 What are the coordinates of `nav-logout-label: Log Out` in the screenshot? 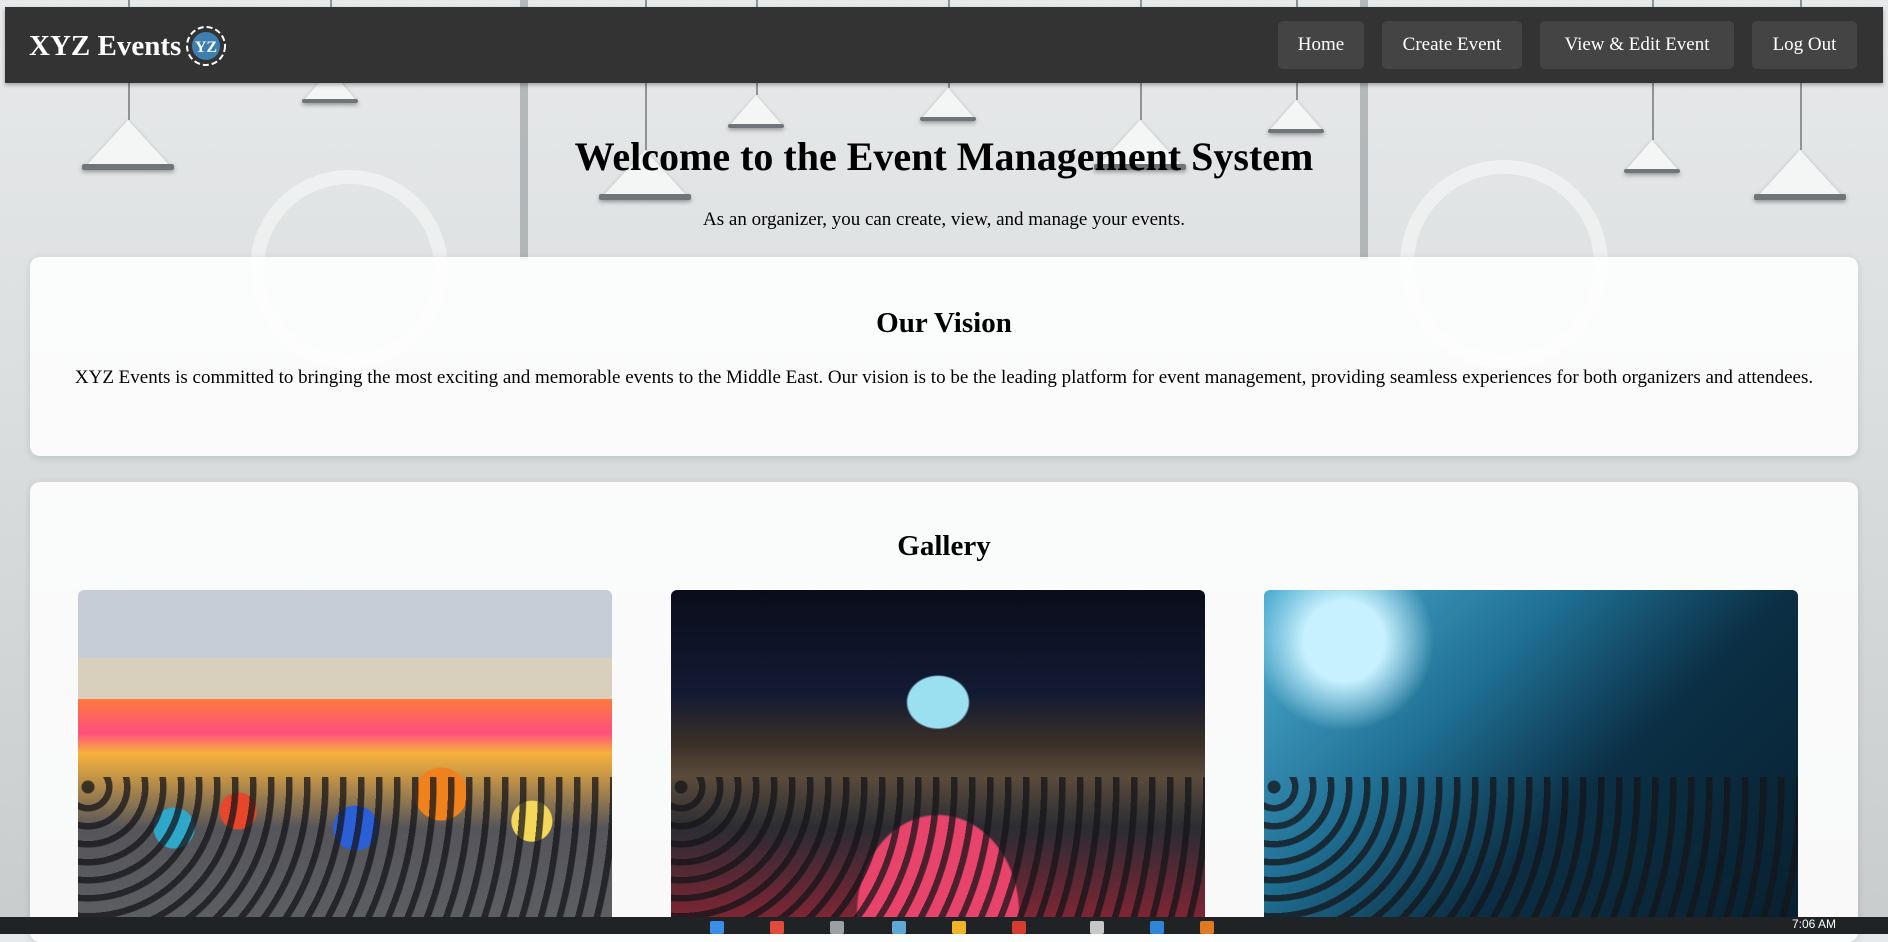 It's located at (1804, 44).